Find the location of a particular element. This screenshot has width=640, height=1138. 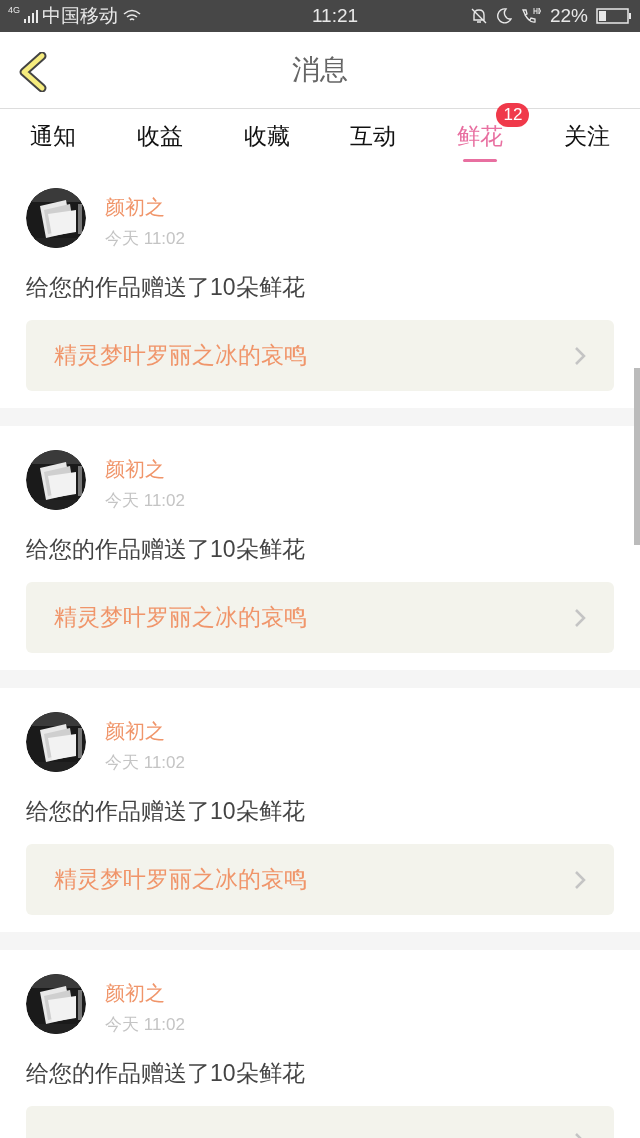

tab: 互动 is located at coordinates (373, 136).